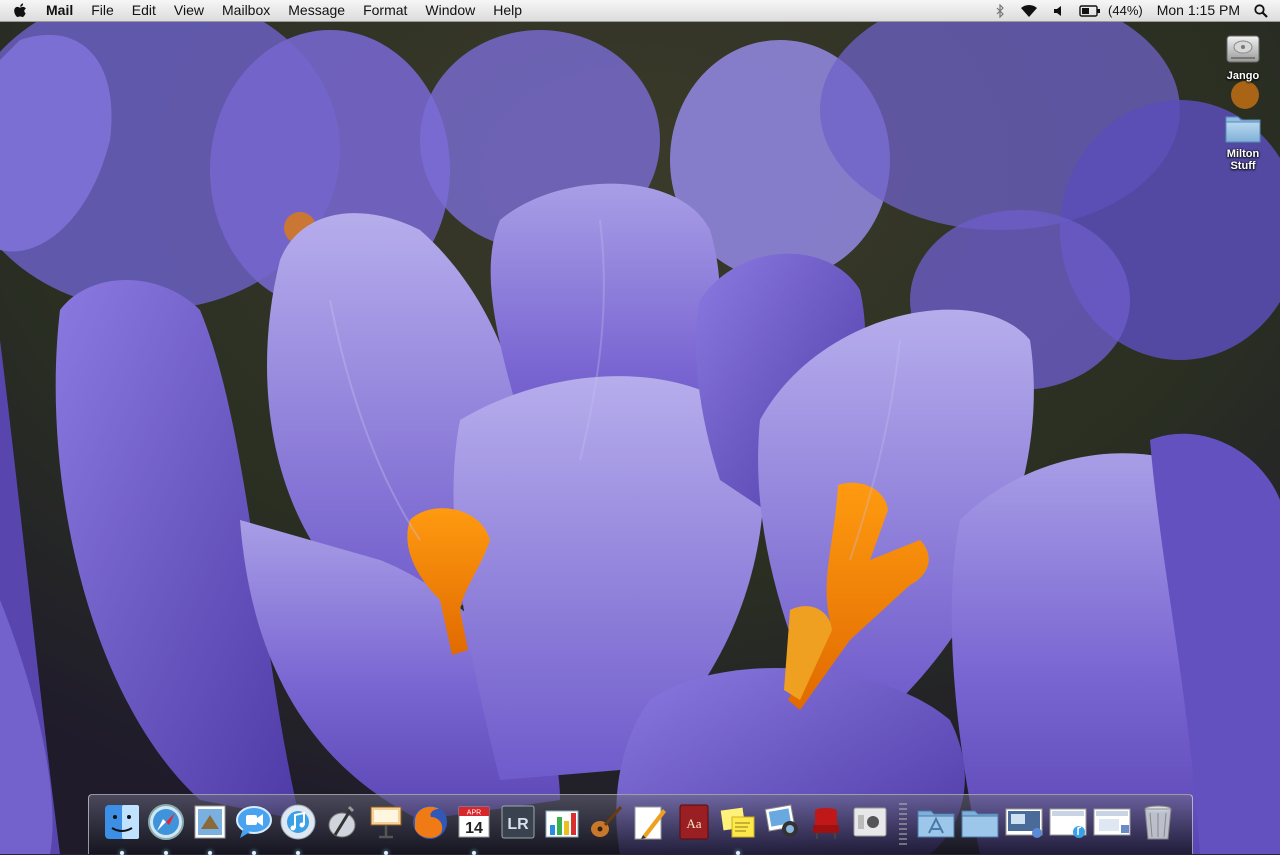 Image resolution: width=1280 pixels, height=855 pixels. What do you see at coordinates (1243, 129) in the screenshot?
I see `folder-icon` at bounding box center [1243, 129].